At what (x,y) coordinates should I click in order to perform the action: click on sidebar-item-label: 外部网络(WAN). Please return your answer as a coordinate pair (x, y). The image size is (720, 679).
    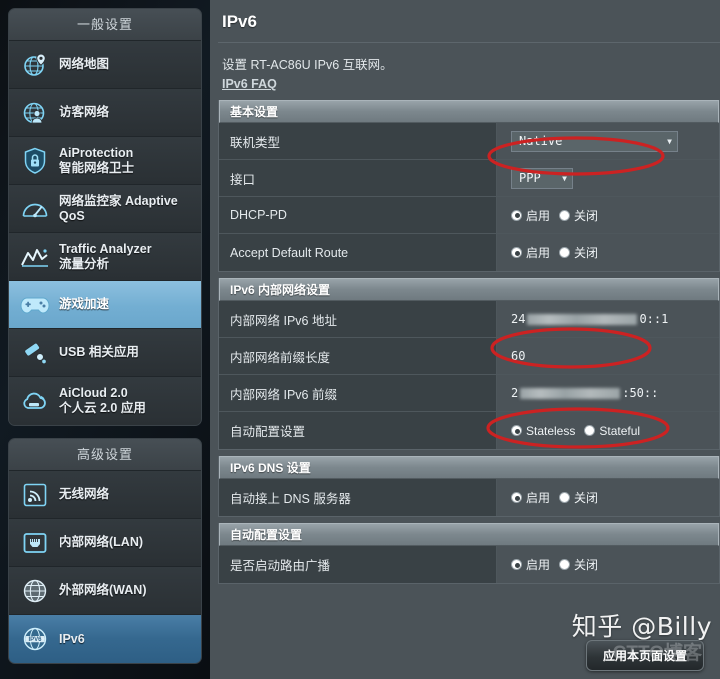
    Looking at the image, I should click on (103, 590).